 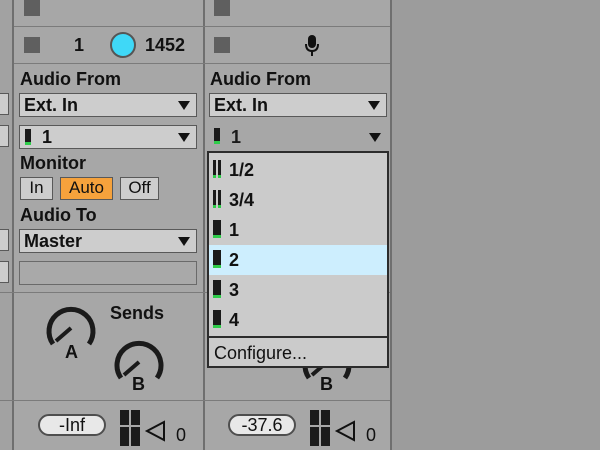 What do you see at coordinates (79, 45) in the screenshot?
I see `track-number: 1` at bounding box center [79, 45].